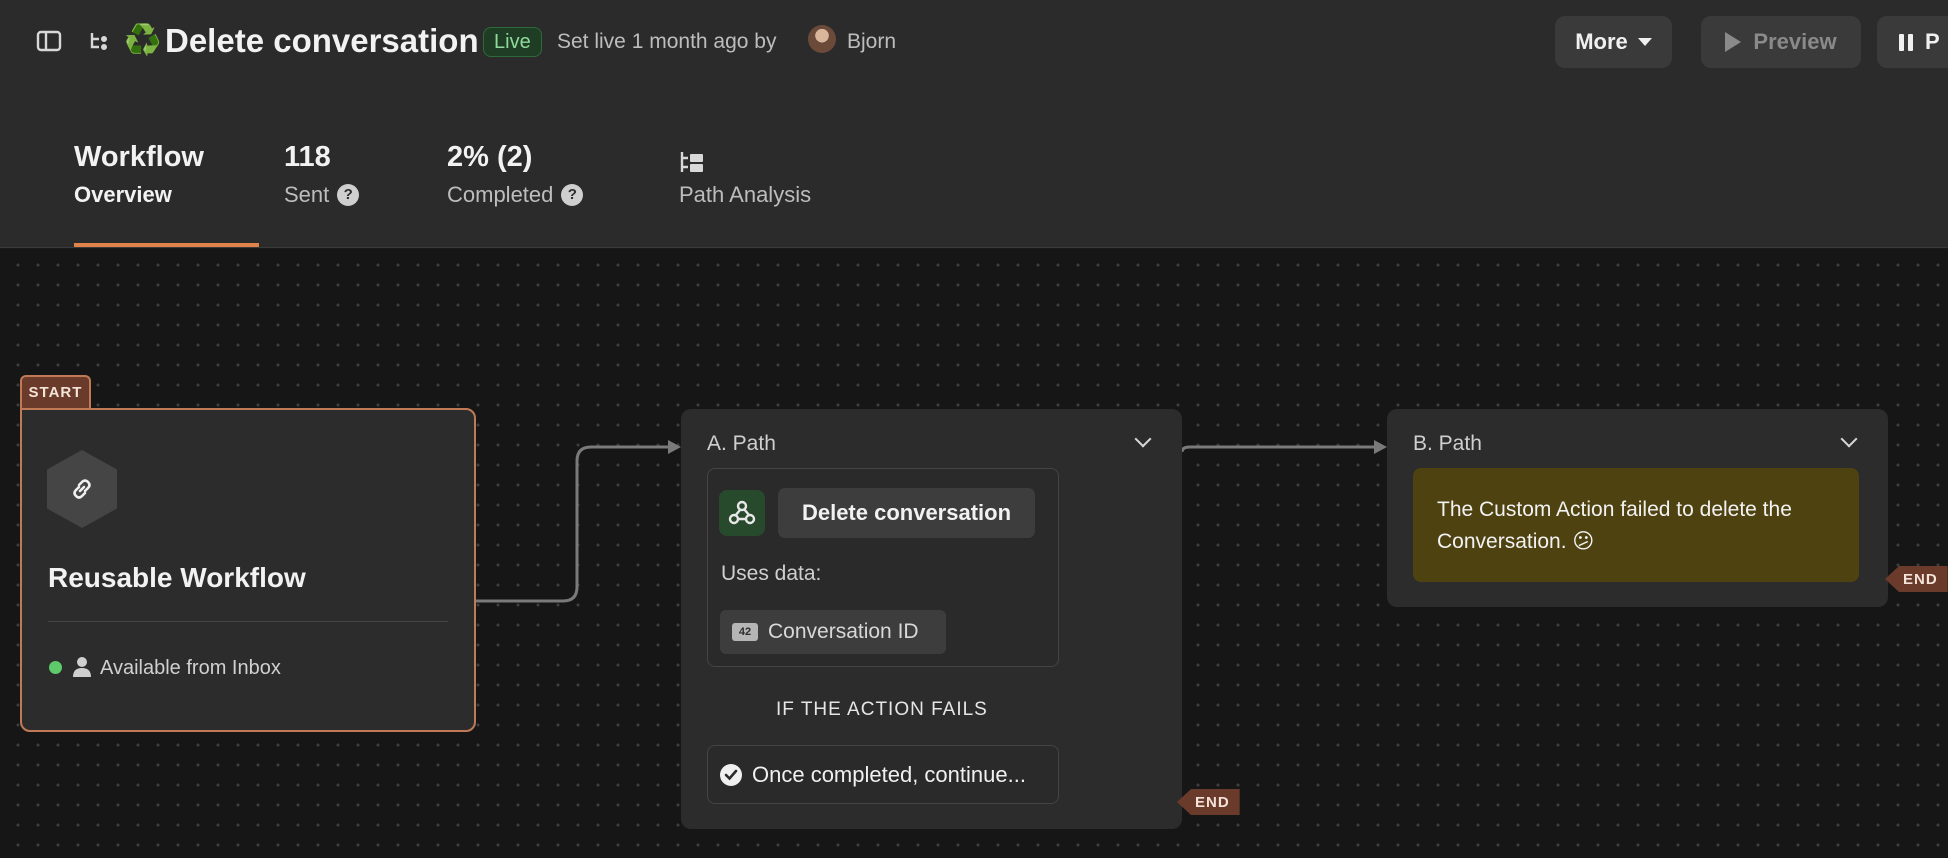 The width and height of the screenshot is (1948, 858). Describe the element at coordinates (771, 573) in the screenshot. I see `uses-data-label: Uses data:` at that location.